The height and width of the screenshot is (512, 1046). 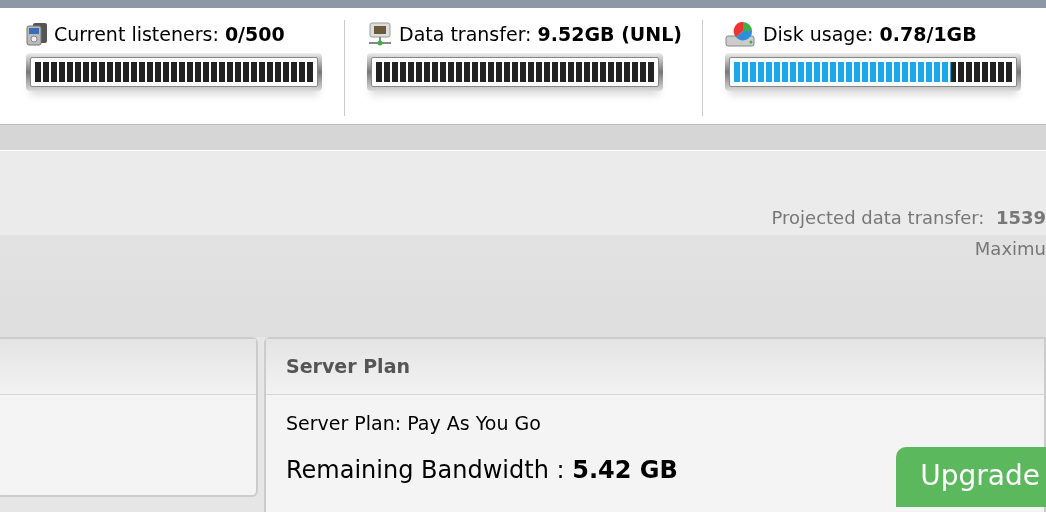 I want to click on maximum-label: Maximu, so click(x=1010, y=249).